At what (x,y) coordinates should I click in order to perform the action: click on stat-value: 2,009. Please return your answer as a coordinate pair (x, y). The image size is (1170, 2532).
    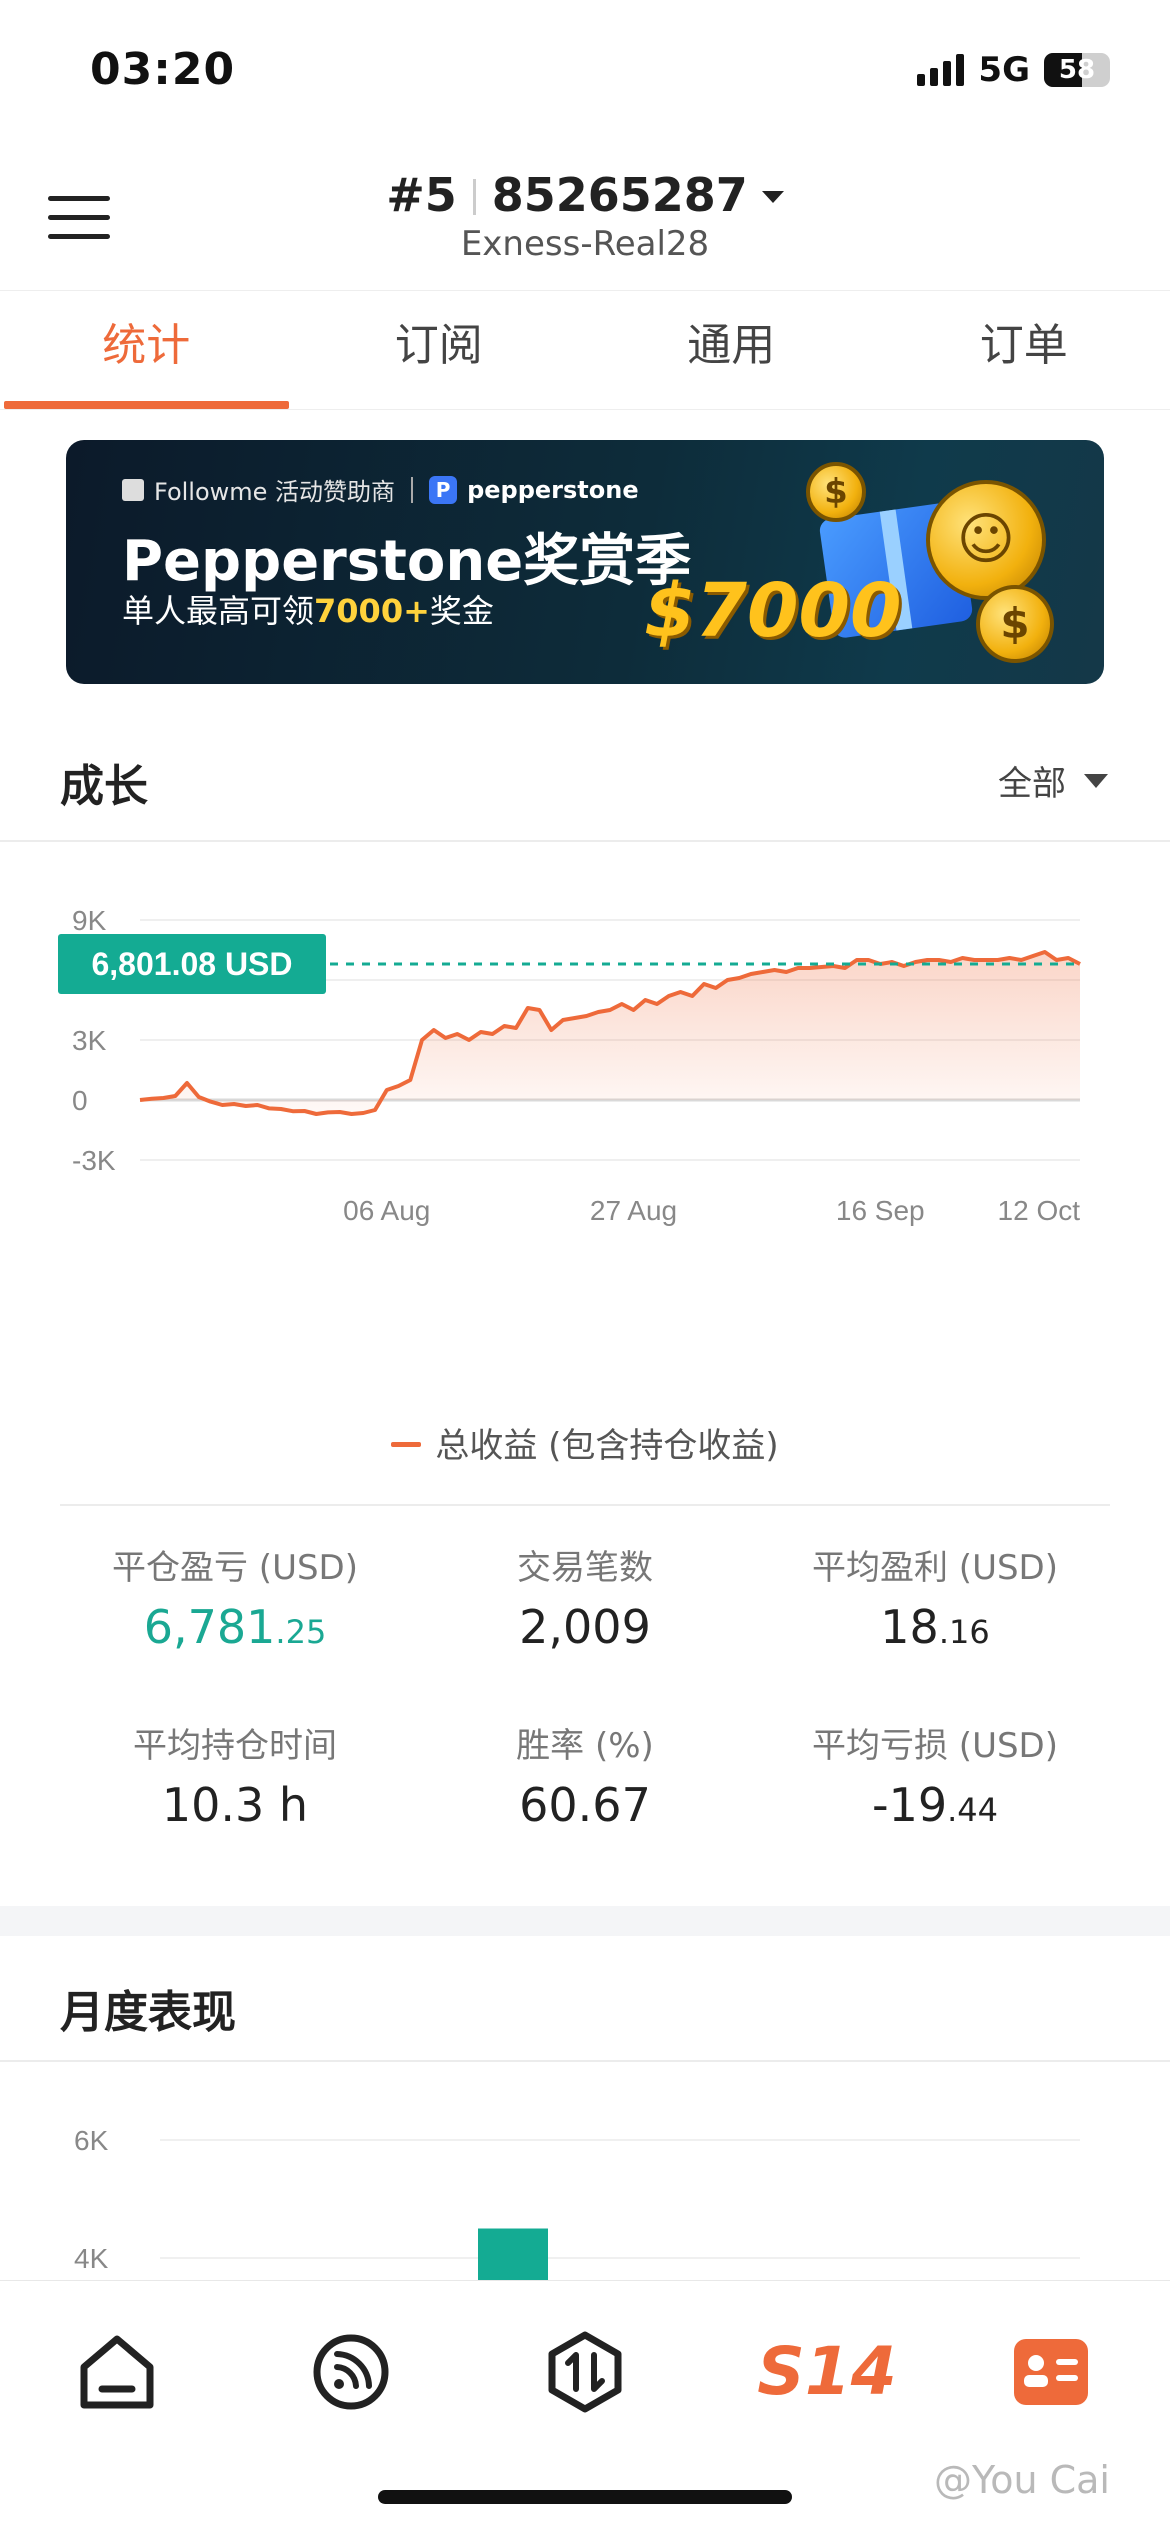
    Looking at the image, I should click on (585, 1627).